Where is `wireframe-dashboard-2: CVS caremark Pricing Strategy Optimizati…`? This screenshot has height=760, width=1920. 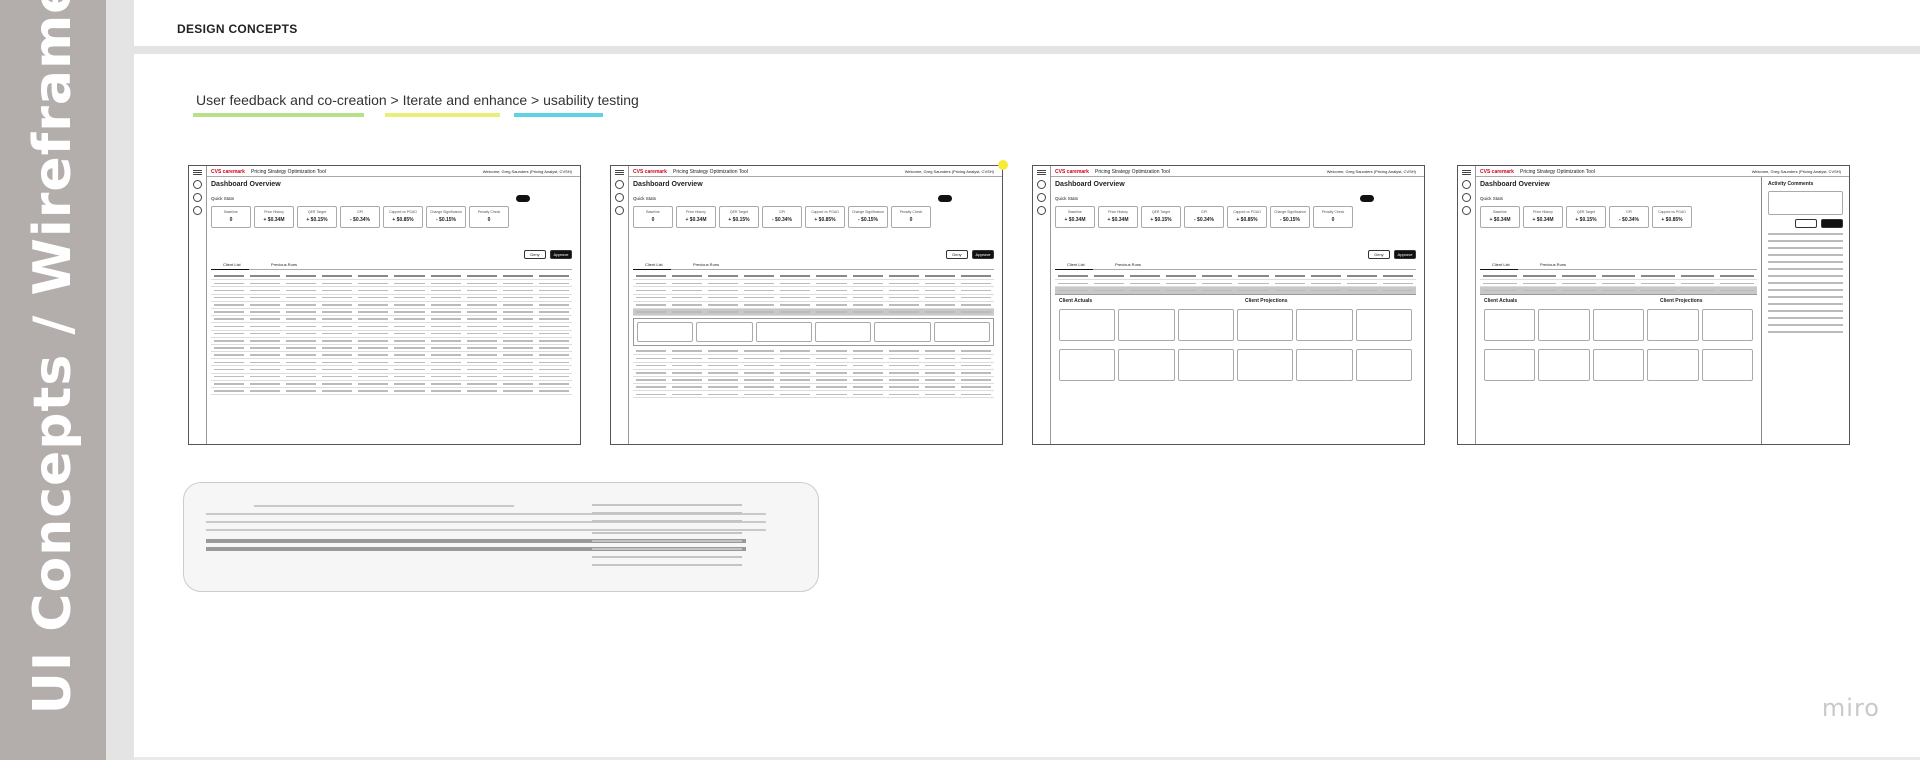 wireframe-dashboard-2: CVS caremark Pricing Strategy Optimizati… is located at coordinates (806, 305).